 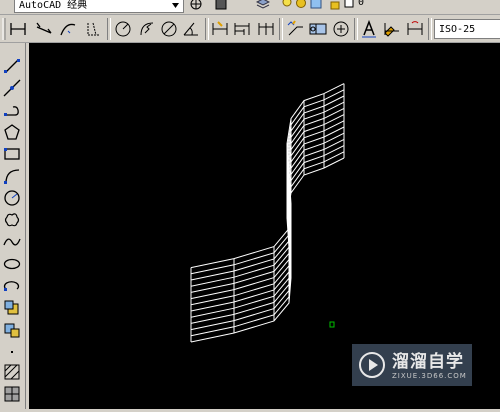 I want to click on layer-name: 0, so click(x=361, y=4).